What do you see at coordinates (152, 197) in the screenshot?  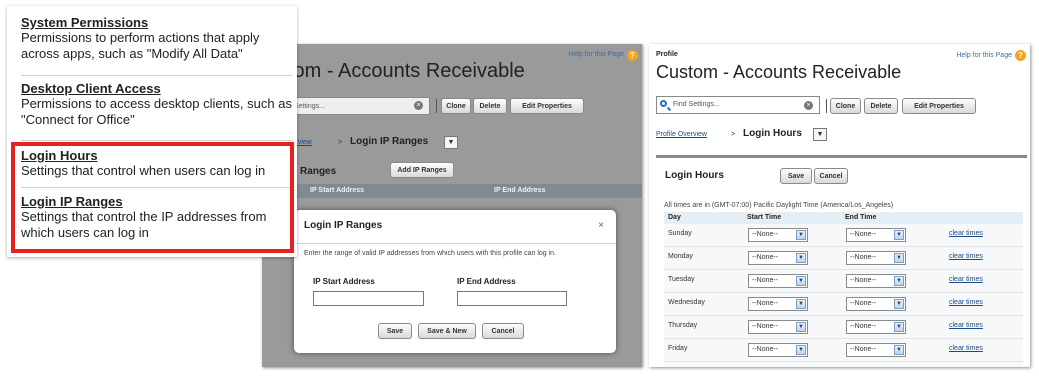 I see `highlight-box` at bounding box center [152, 197].